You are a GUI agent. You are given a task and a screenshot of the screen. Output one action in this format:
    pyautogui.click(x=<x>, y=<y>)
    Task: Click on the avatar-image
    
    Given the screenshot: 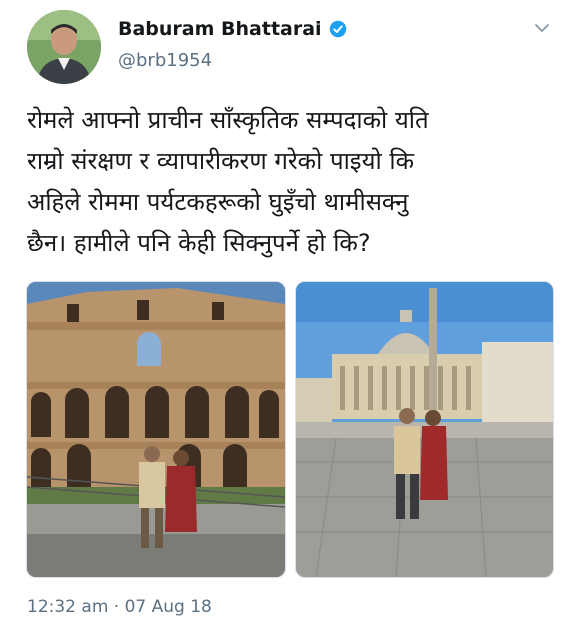 What is the action you would take?
    pyautogui.click(x=64, y=47)
    